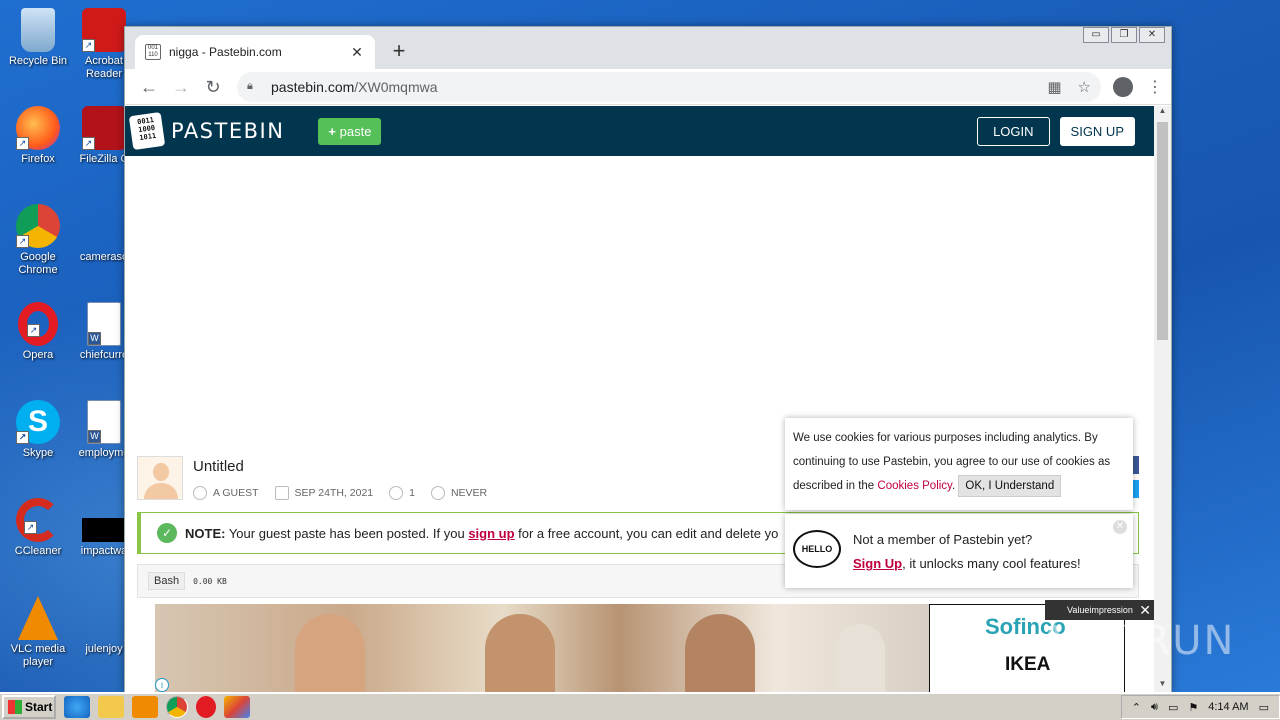  I want to click on tray-expand-icon: ⌃, so click(1136, 707).